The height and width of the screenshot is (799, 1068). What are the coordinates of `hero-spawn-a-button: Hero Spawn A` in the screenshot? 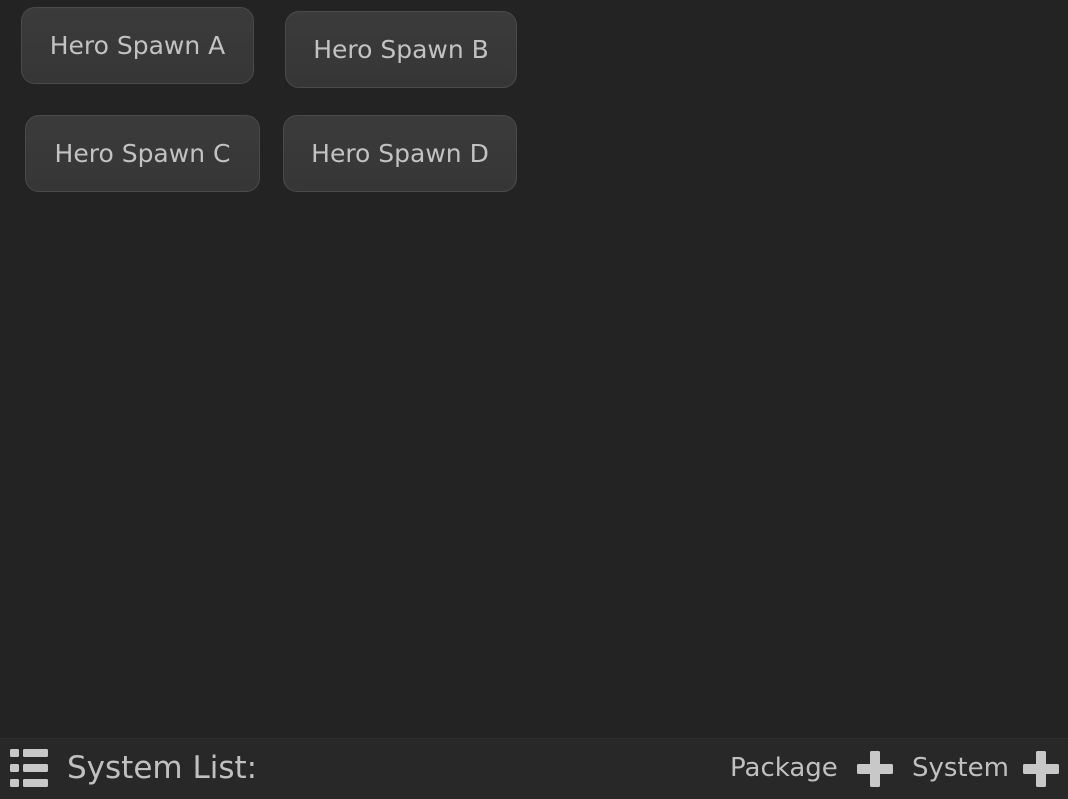 It's located at (137, 45).